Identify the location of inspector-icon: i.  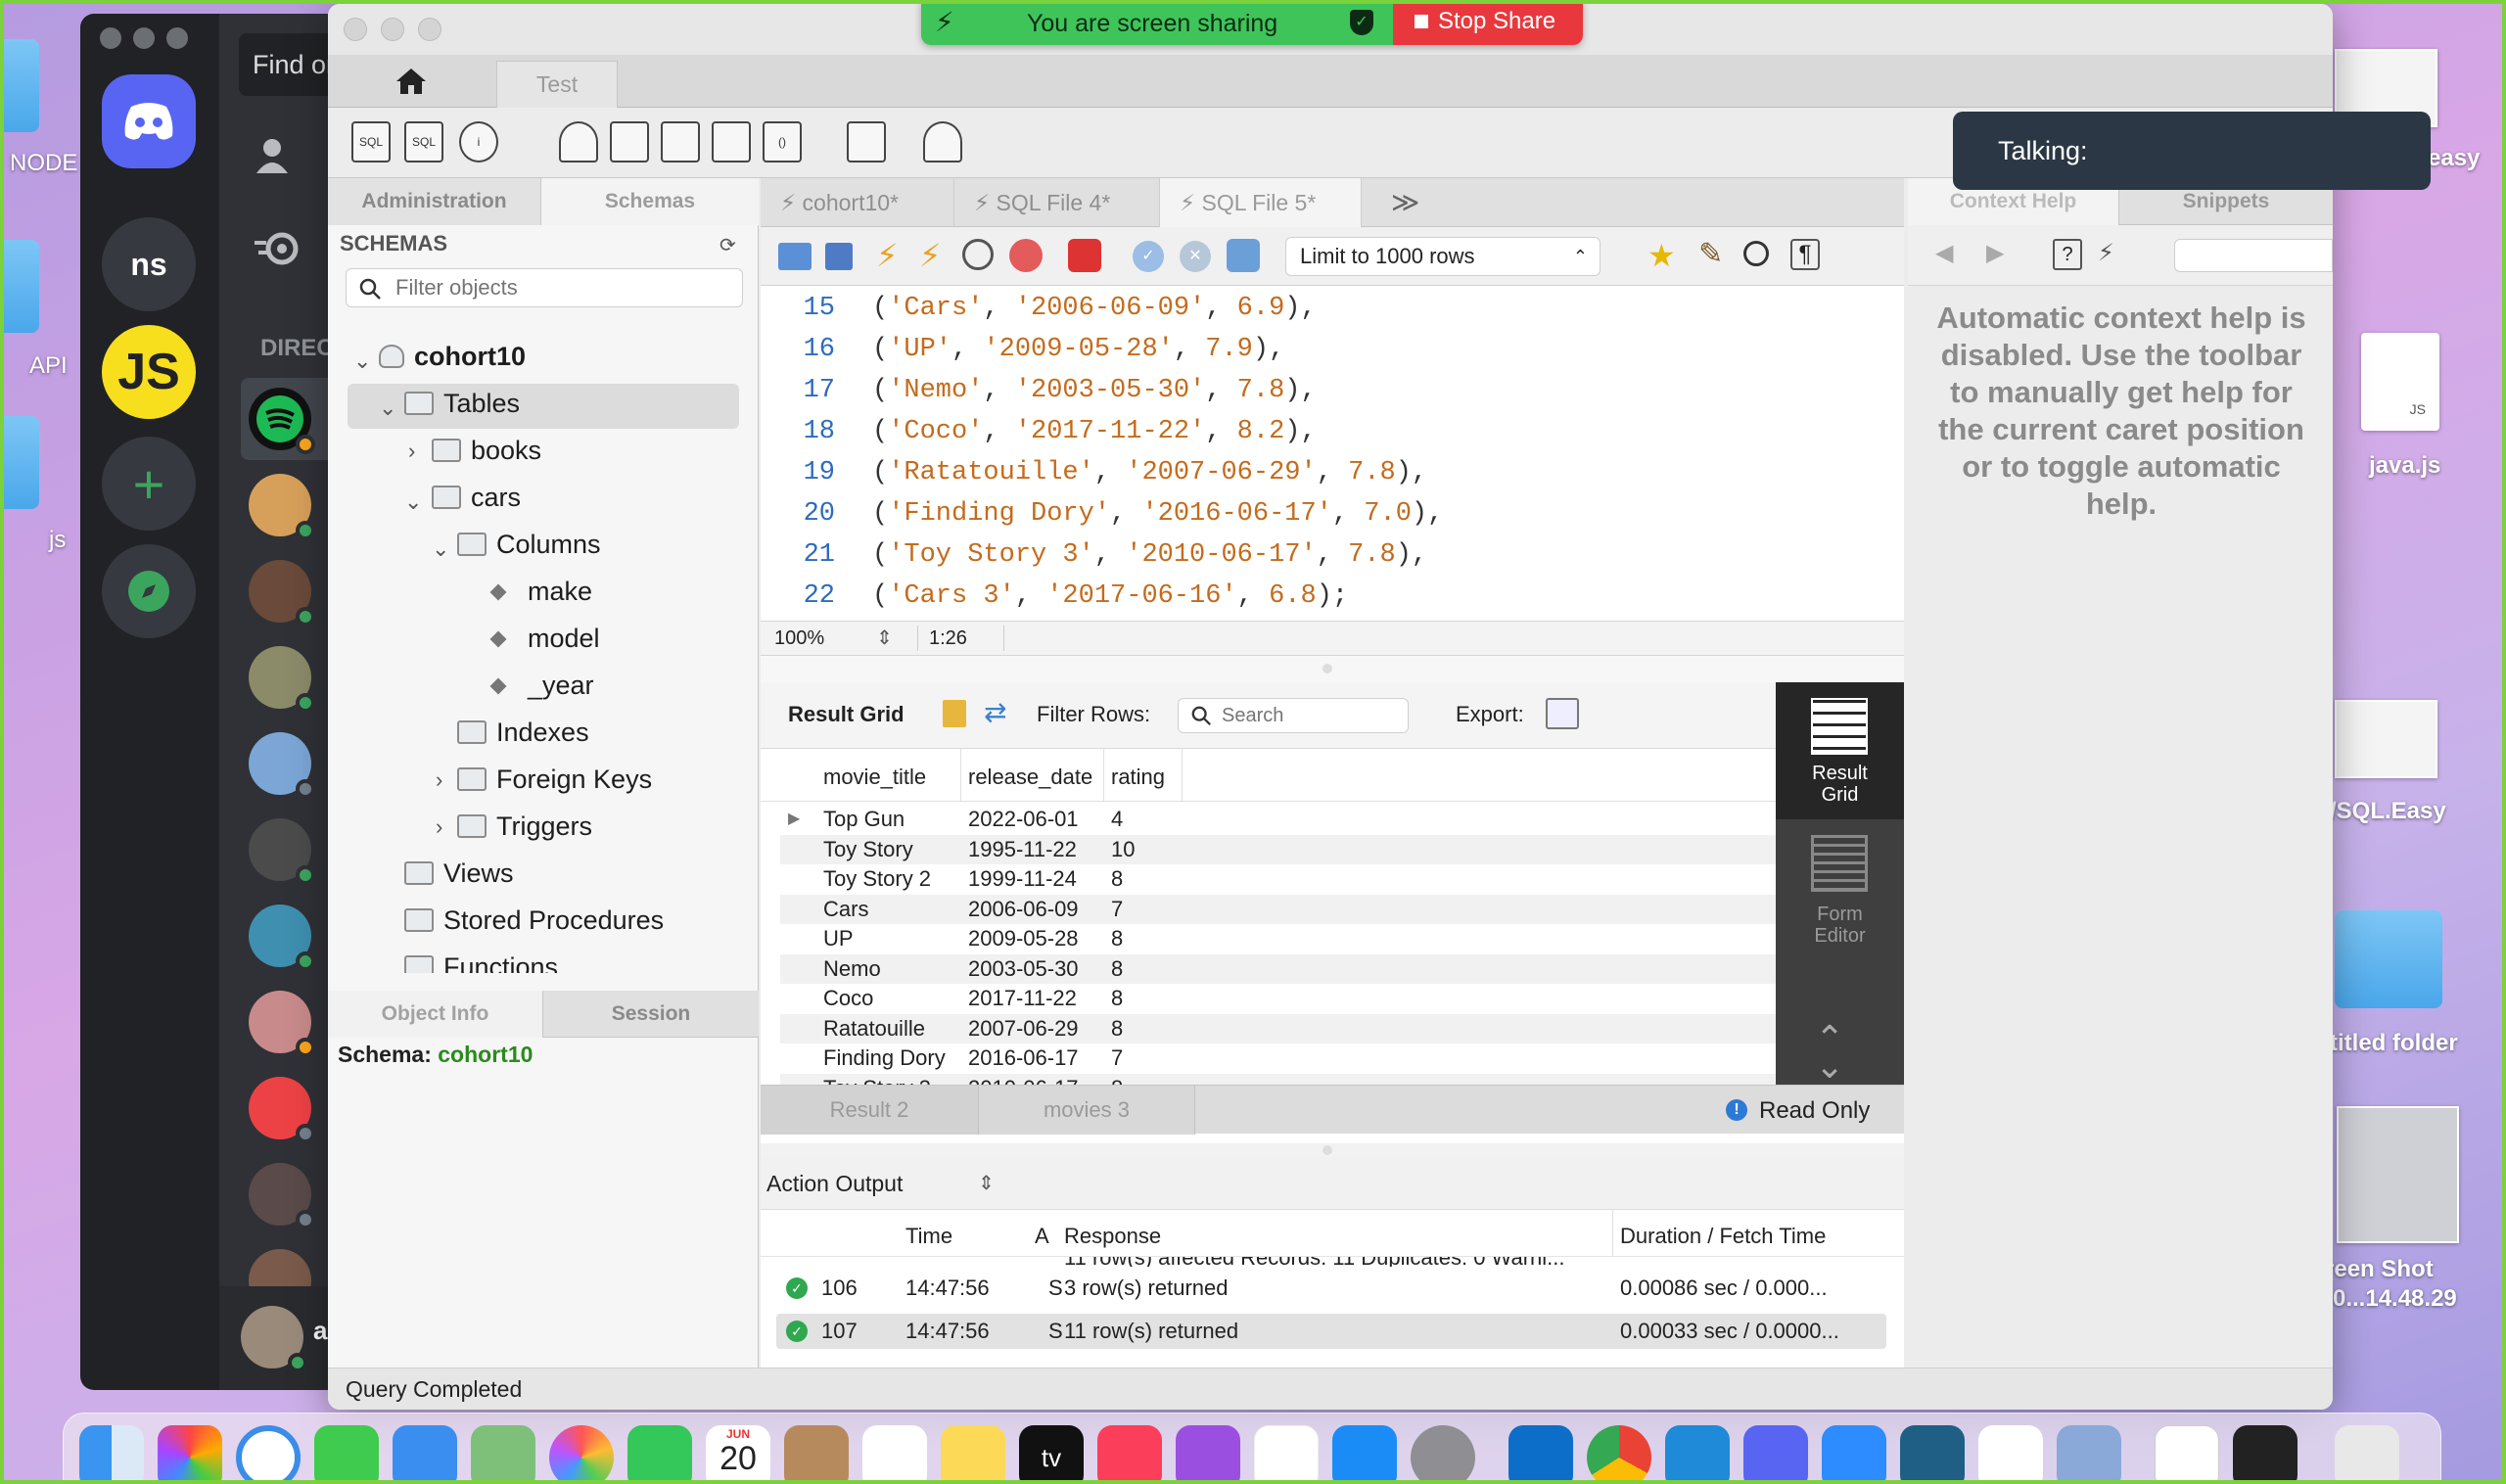
(478, 141).